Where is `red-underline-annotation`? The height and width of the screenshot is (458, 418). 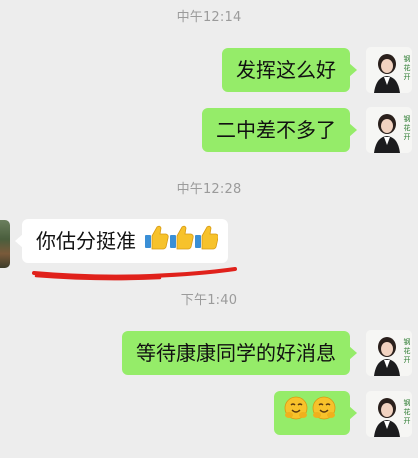 red-underline-annotation is located at coordinates (134, 274).